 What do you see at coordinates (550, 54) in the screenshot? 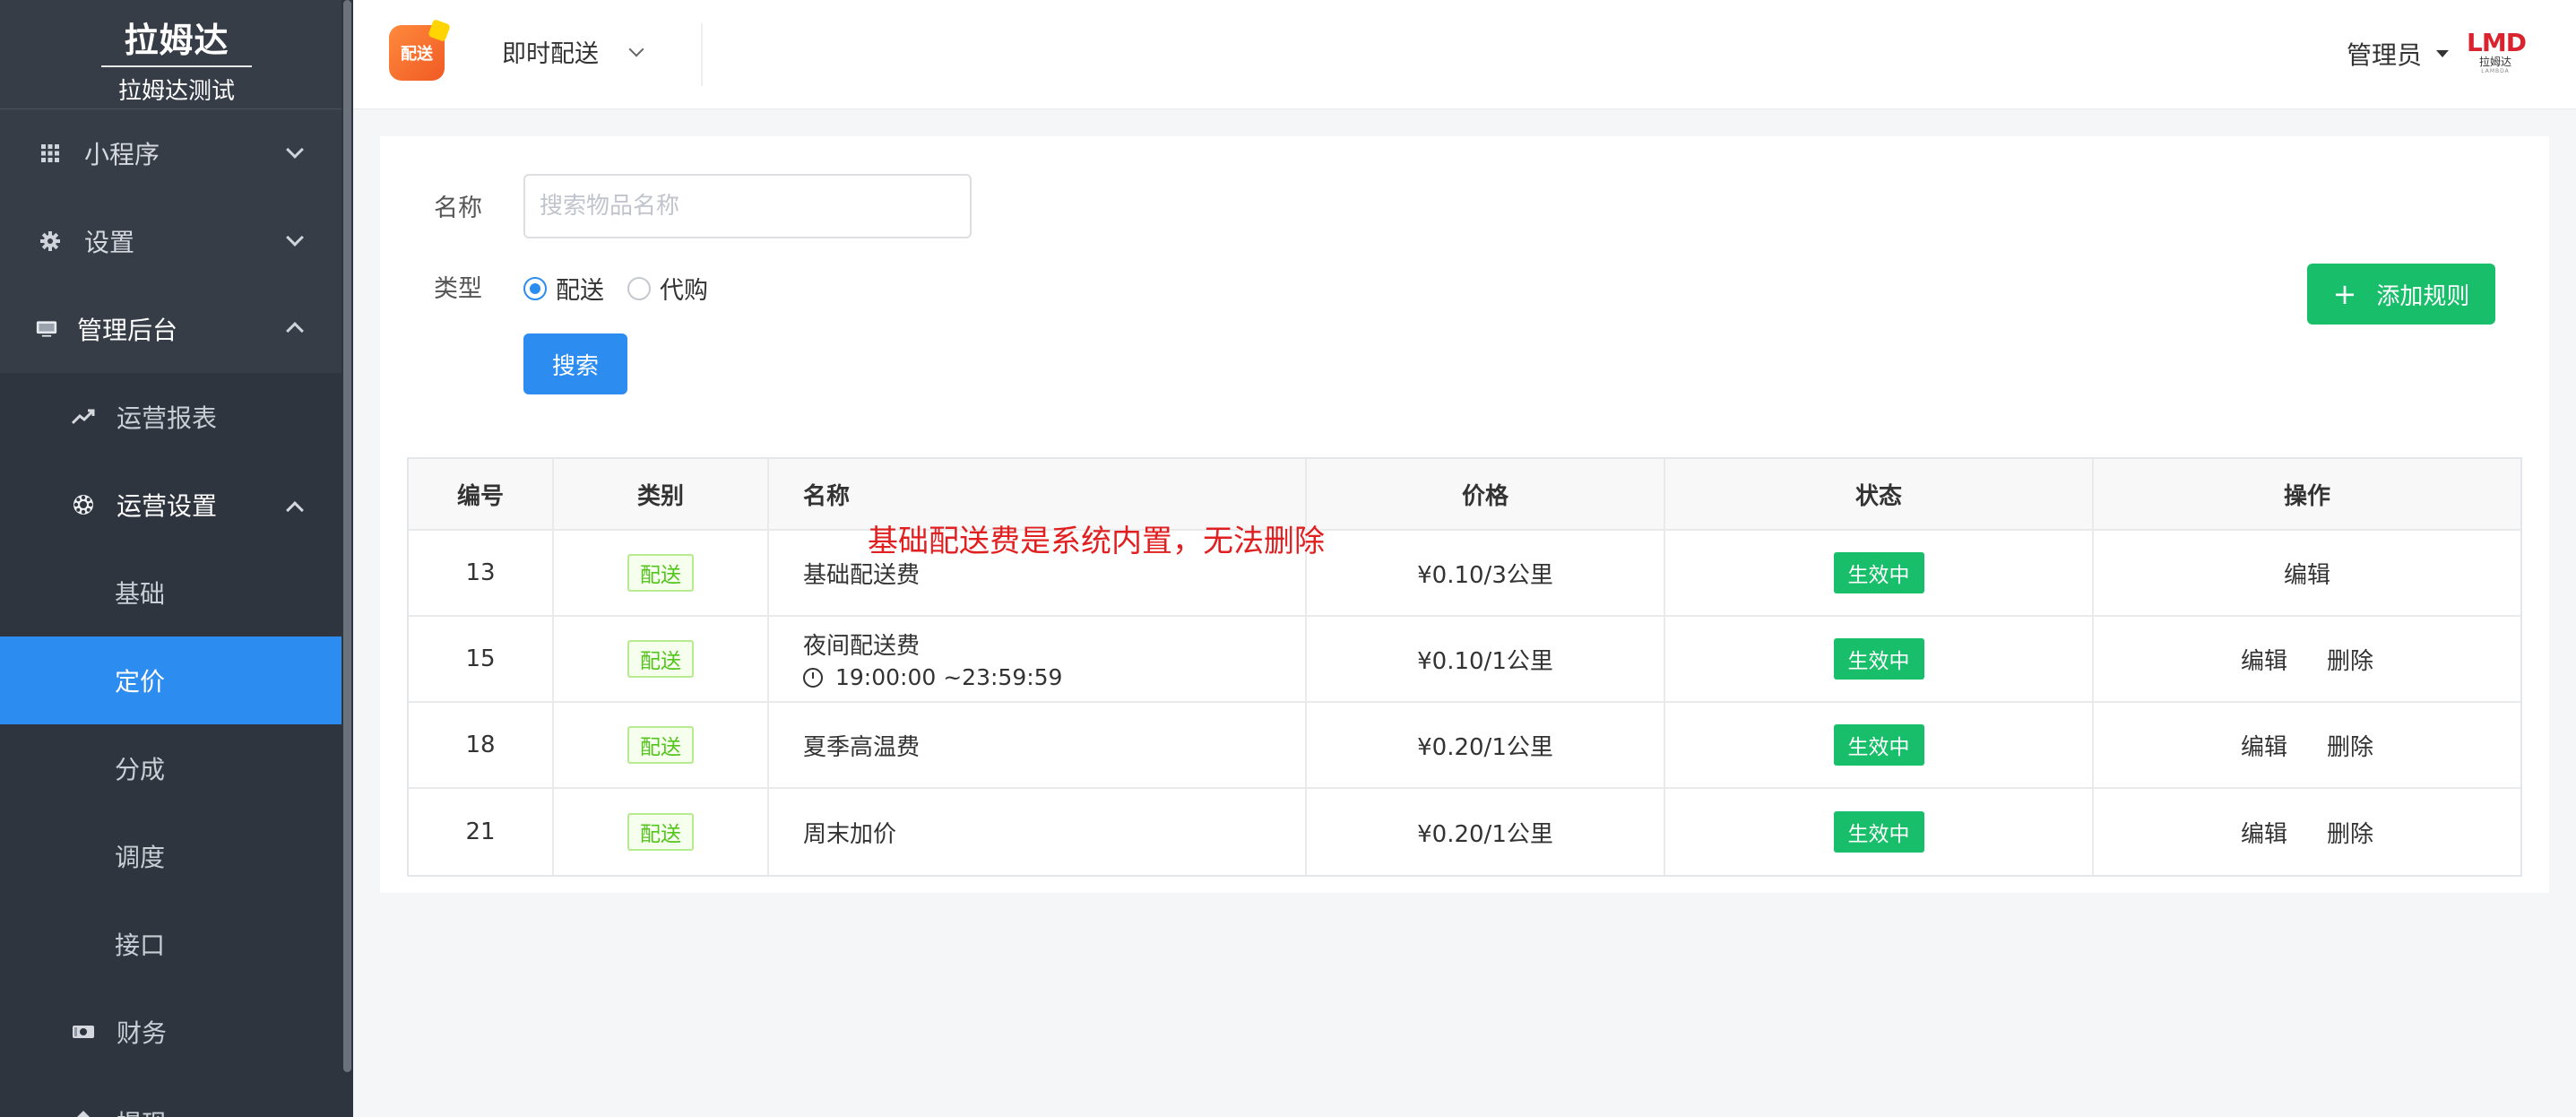
I see `mode-select-value: 即时配送` at bounding box center [550, 54].